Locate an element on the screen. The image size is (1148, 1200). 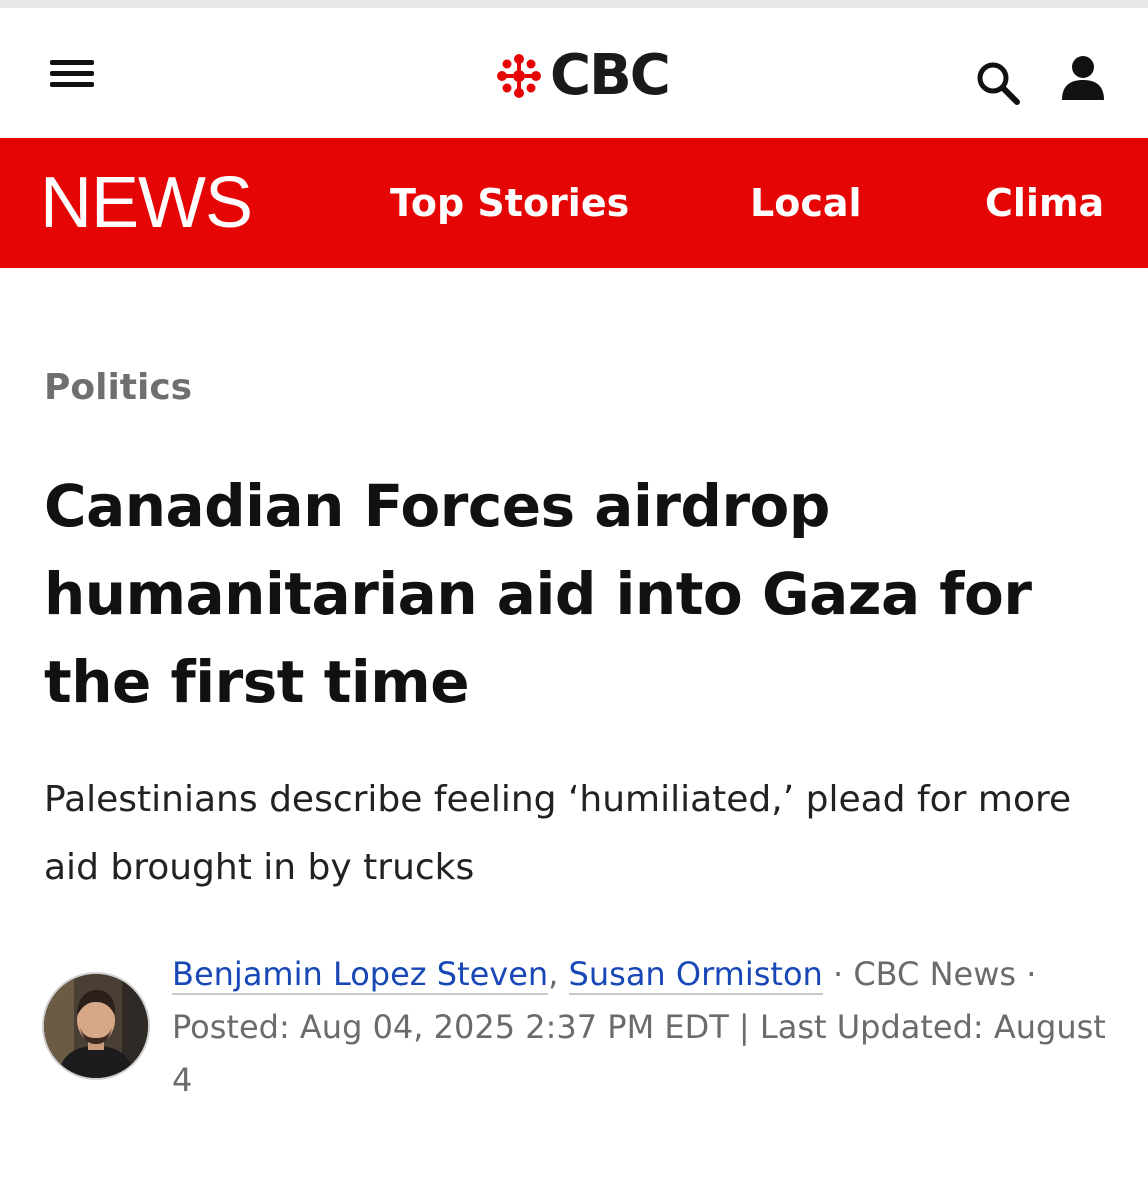
site-header: CBC is located at coordinates (574, 73).